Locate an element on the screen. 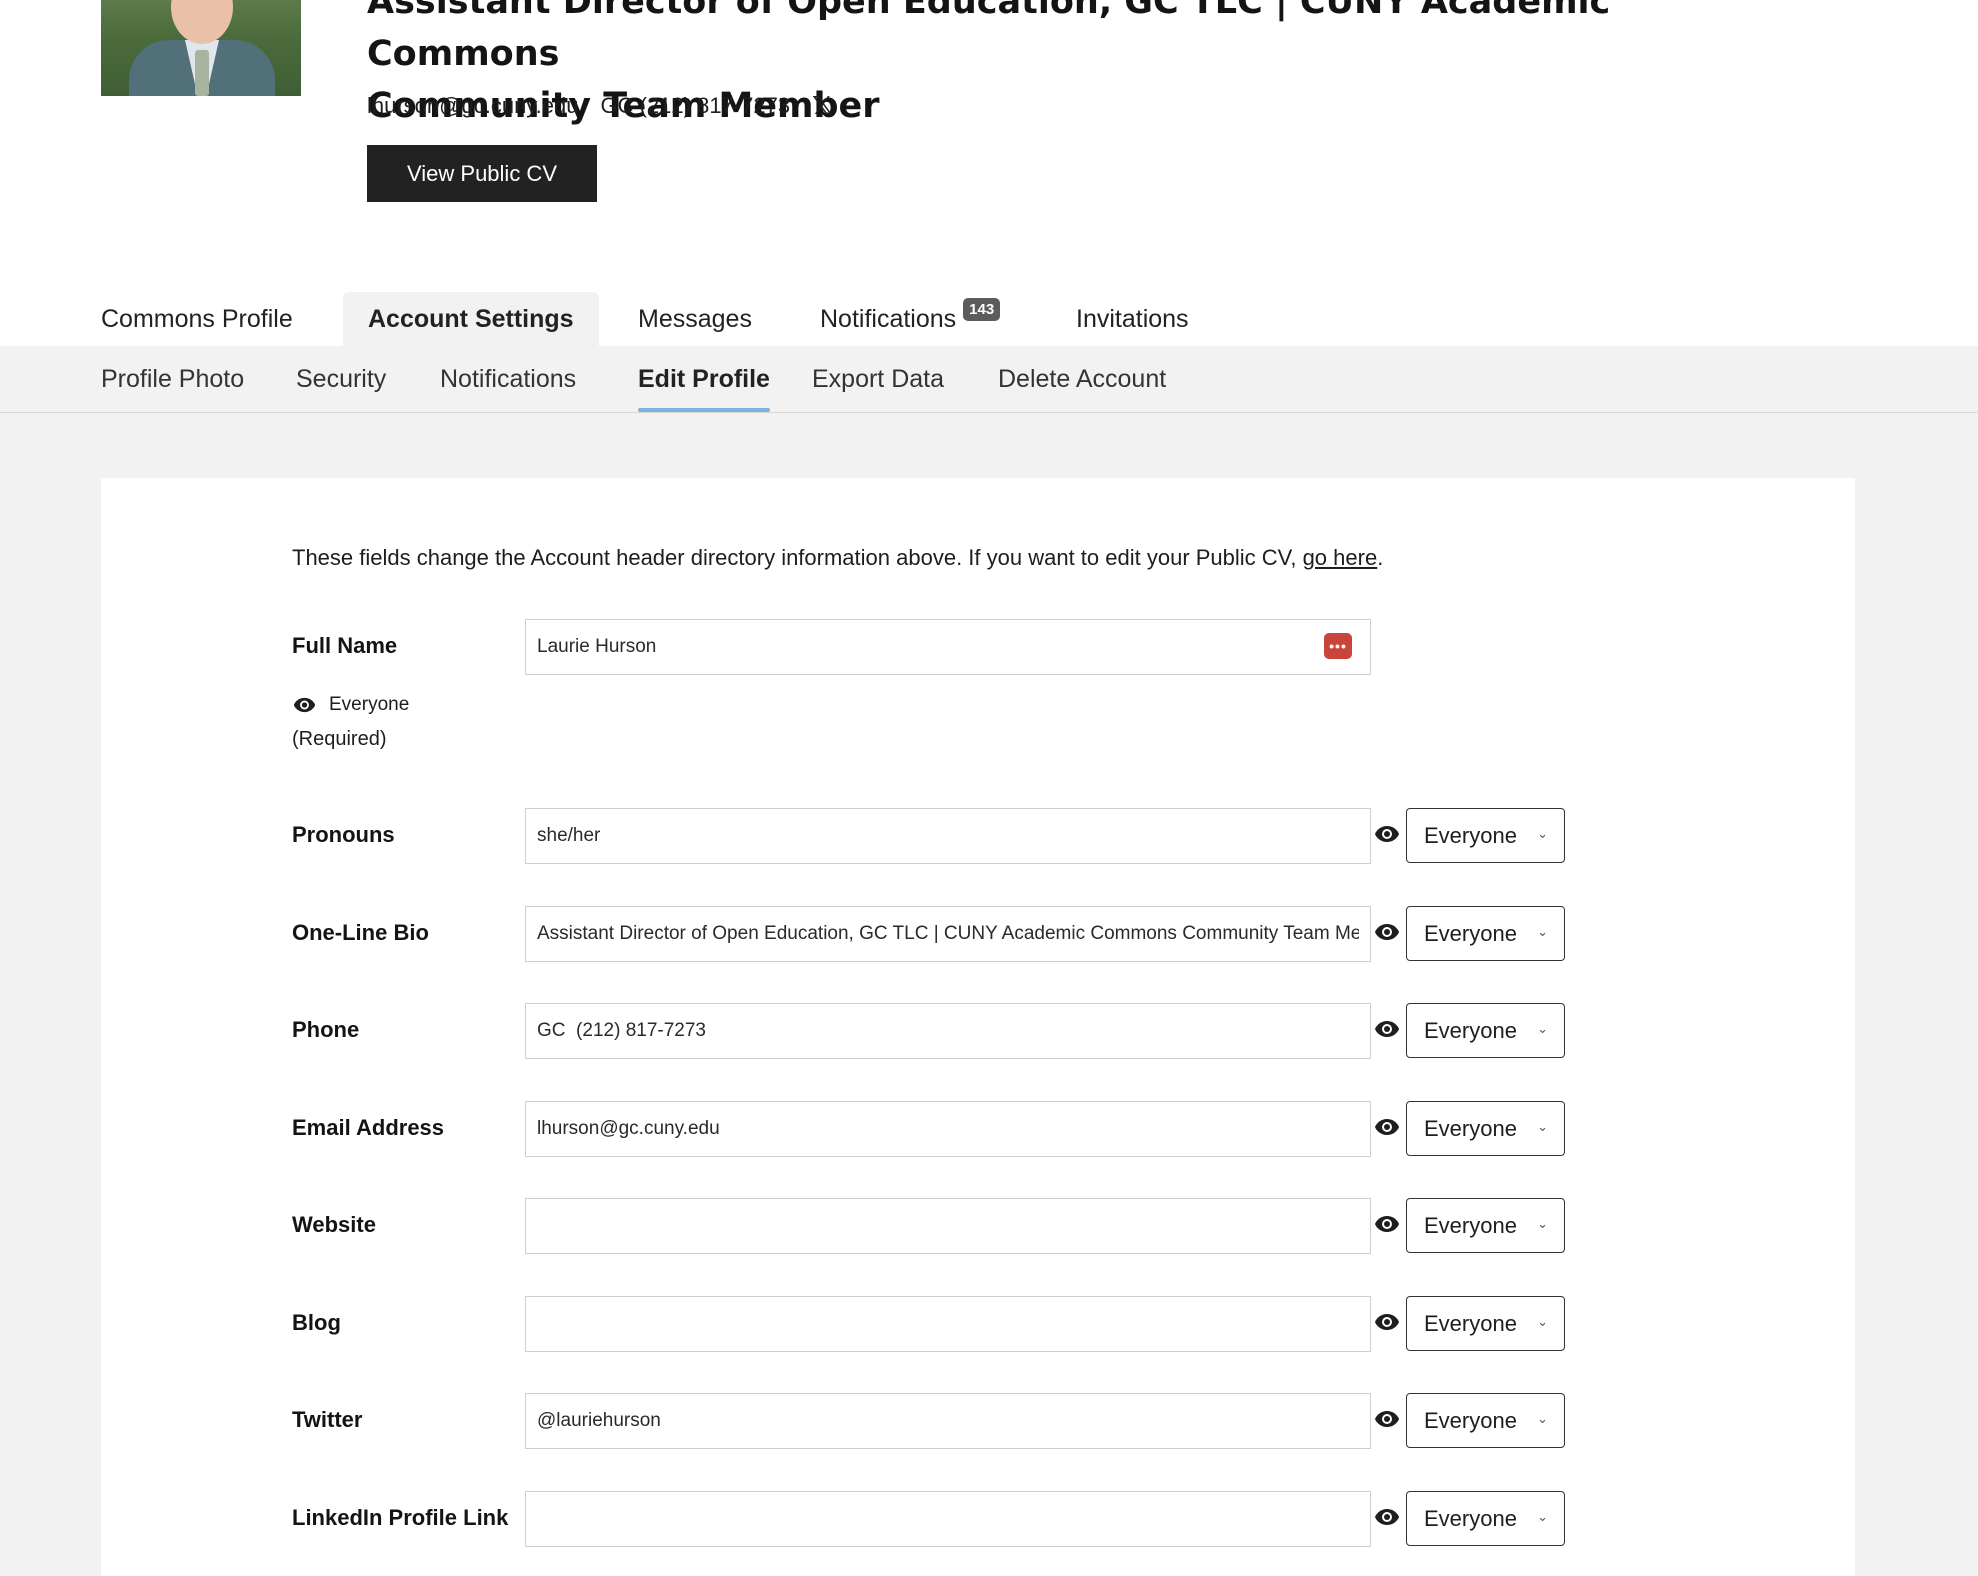  phone-label: Phone is located at coordinates (326, 1029).